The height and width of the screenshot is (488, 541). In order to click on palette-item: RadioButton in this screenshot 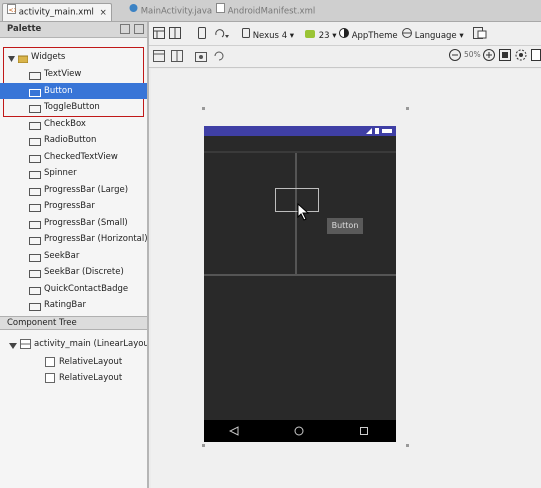, I will do `click(73, 140)`.